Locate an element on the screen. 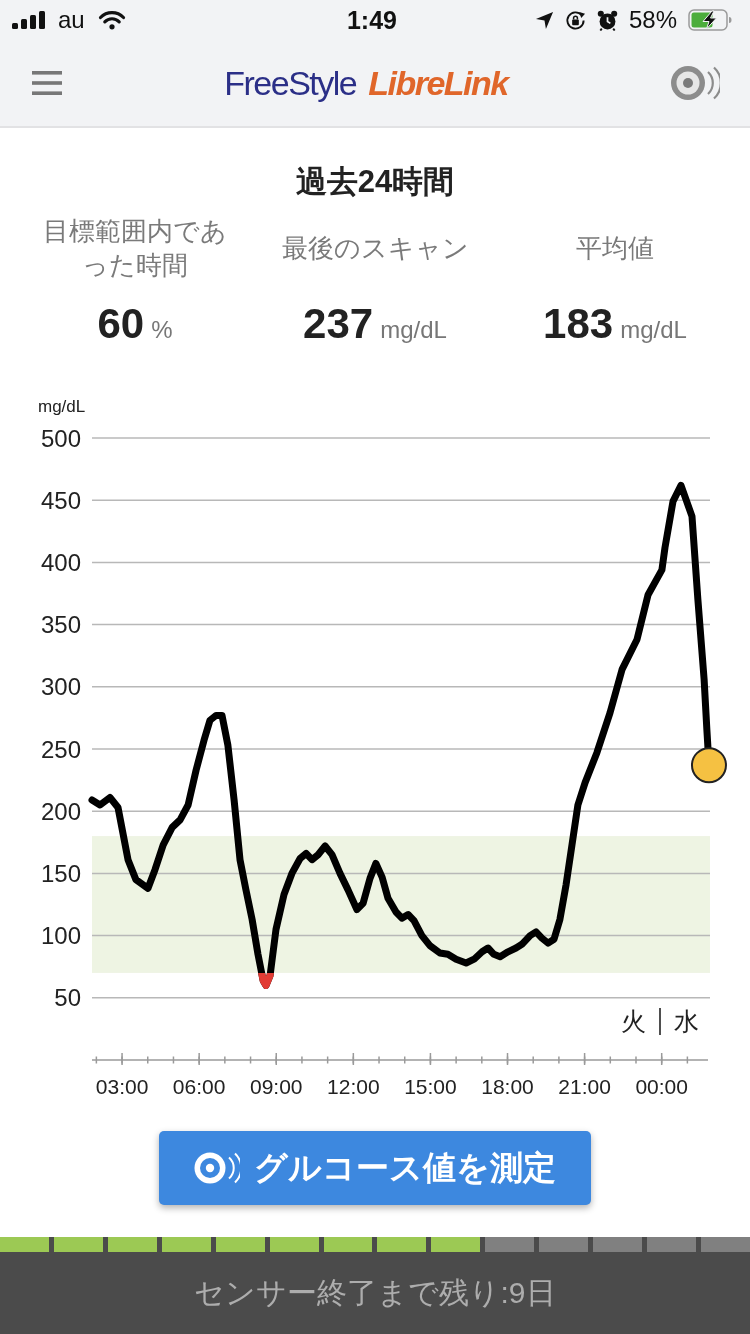 Image resolution: width=750 pixels, height=1334 pixels. stat-label: 最後のスキャン is located at coordinates (375, 248).